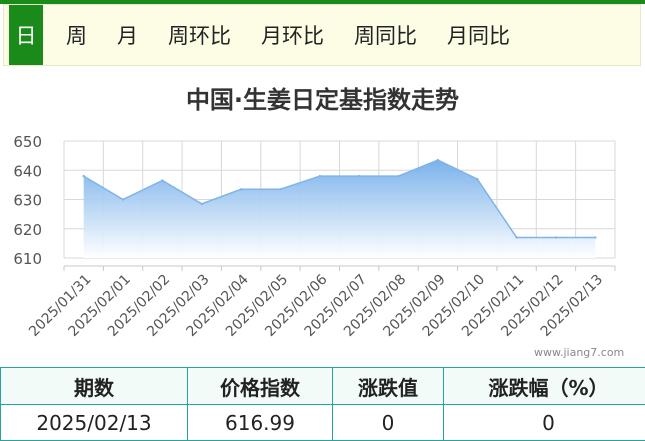 This screenshot has height=441, width=645. What do you see at coordinates (579, 352) in the screenshot?
I see `site-watermark: www.jiang7.com` at bounding box center [579, 352].